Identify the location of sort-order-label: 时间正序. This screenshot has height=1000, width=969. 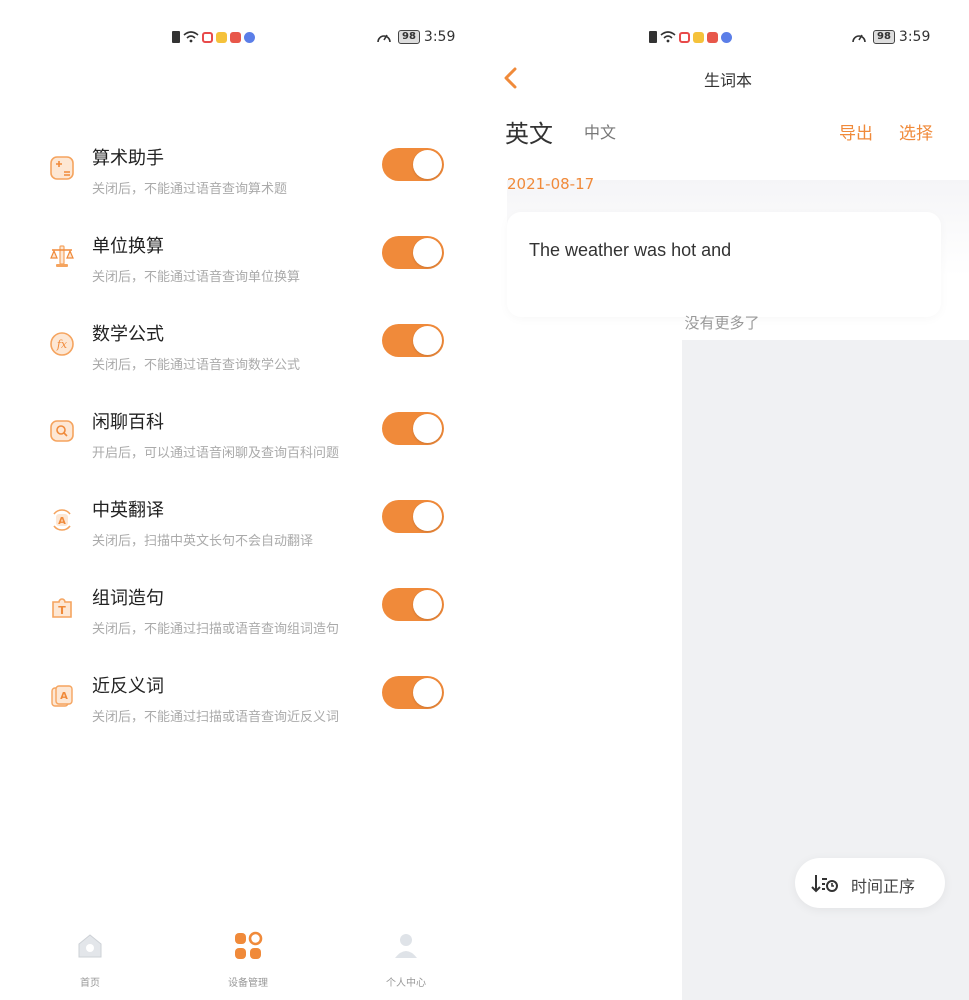
(883, 886).